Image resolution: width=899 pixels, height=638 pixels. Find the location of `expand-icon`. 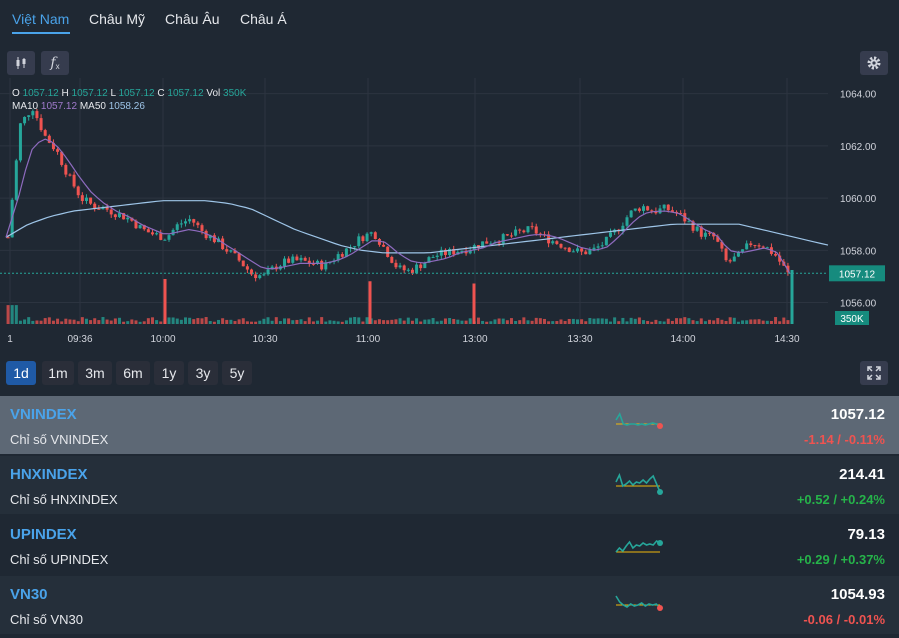

expand-icon is located at coordinates (874, 373).